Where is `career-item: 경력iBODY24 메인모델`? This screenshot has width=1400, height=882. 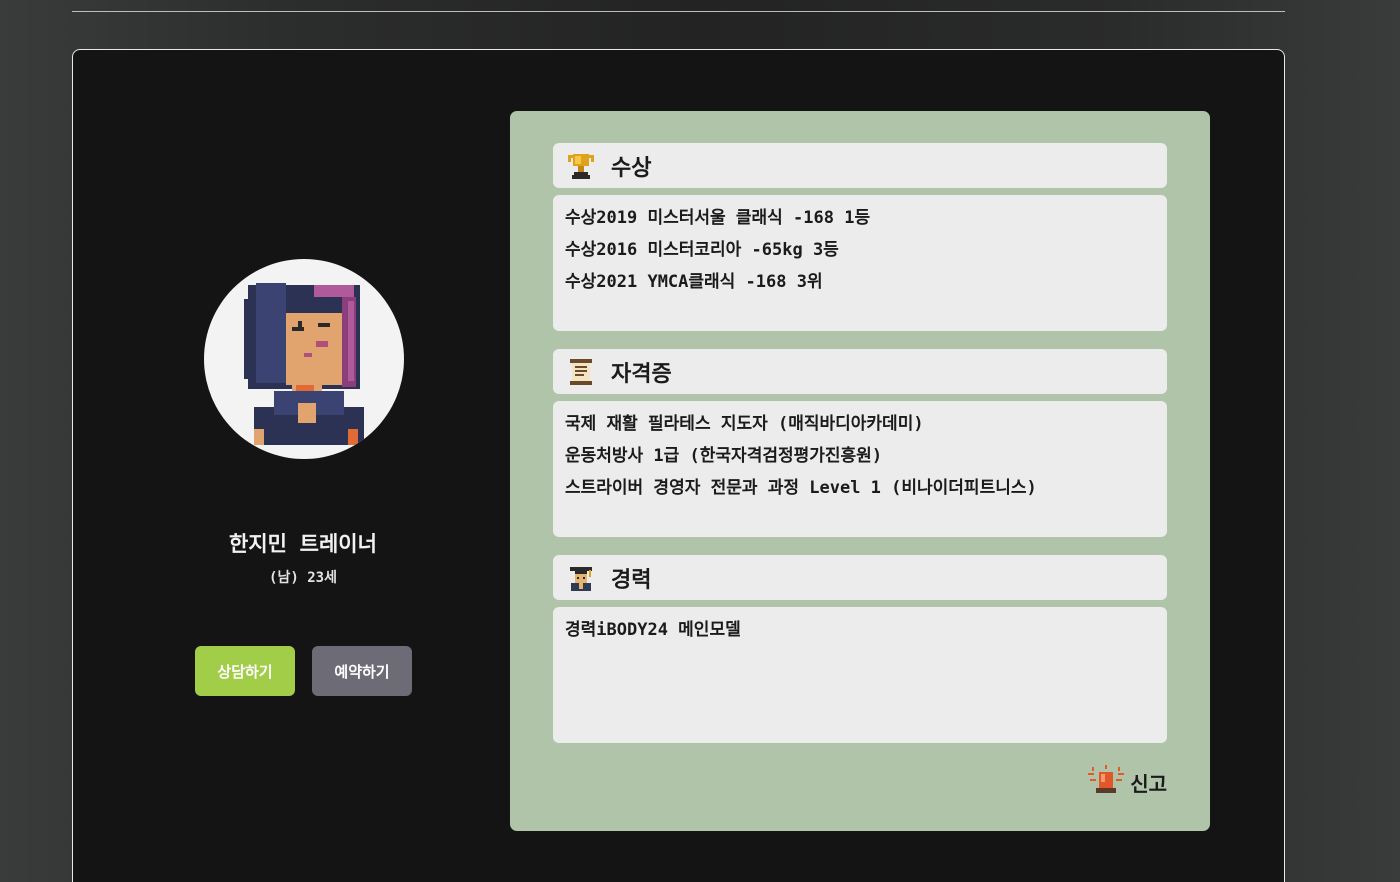
career-item: 경력iBODY24 메인모델 is located at coordinates (653, 630).